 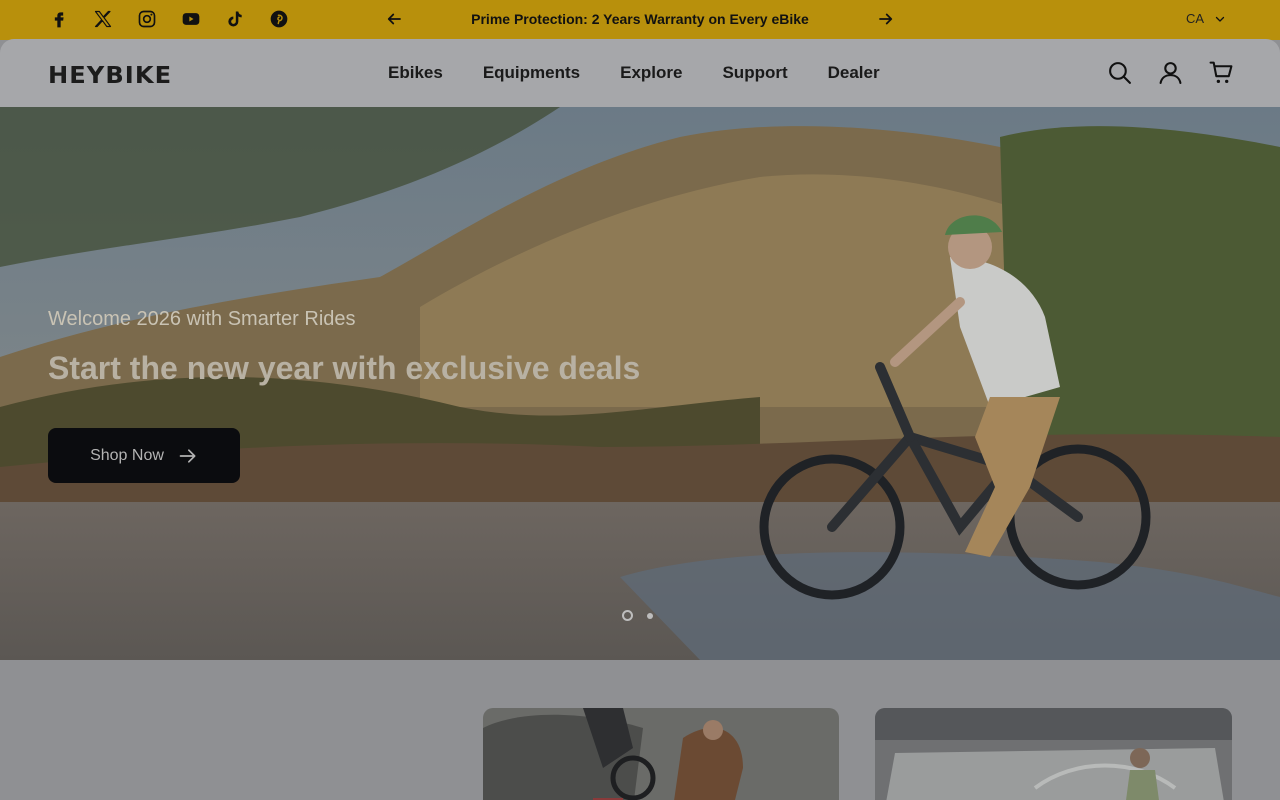 I want to click on shop-now-label: Shop Now, so click(x=127, y=455).